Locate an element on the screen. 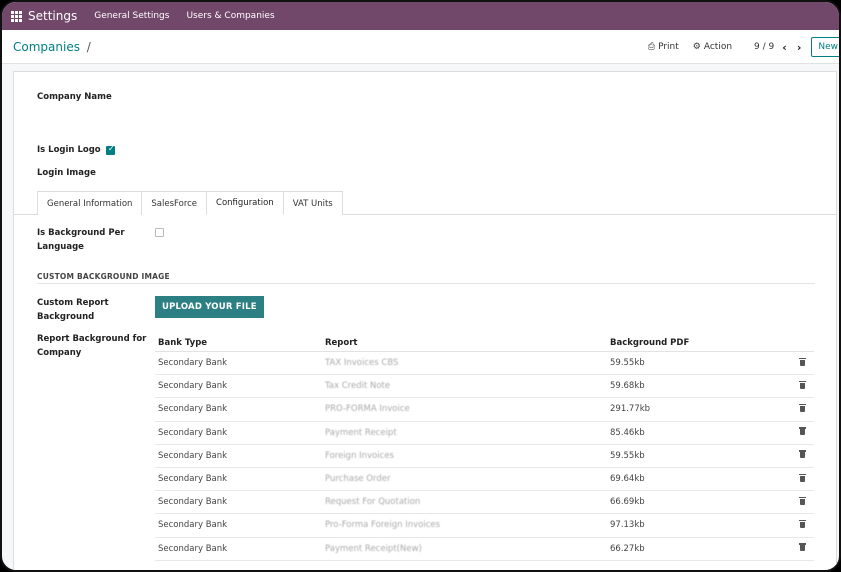  chevron-right-icon: › is located at coordinates (799, 47).